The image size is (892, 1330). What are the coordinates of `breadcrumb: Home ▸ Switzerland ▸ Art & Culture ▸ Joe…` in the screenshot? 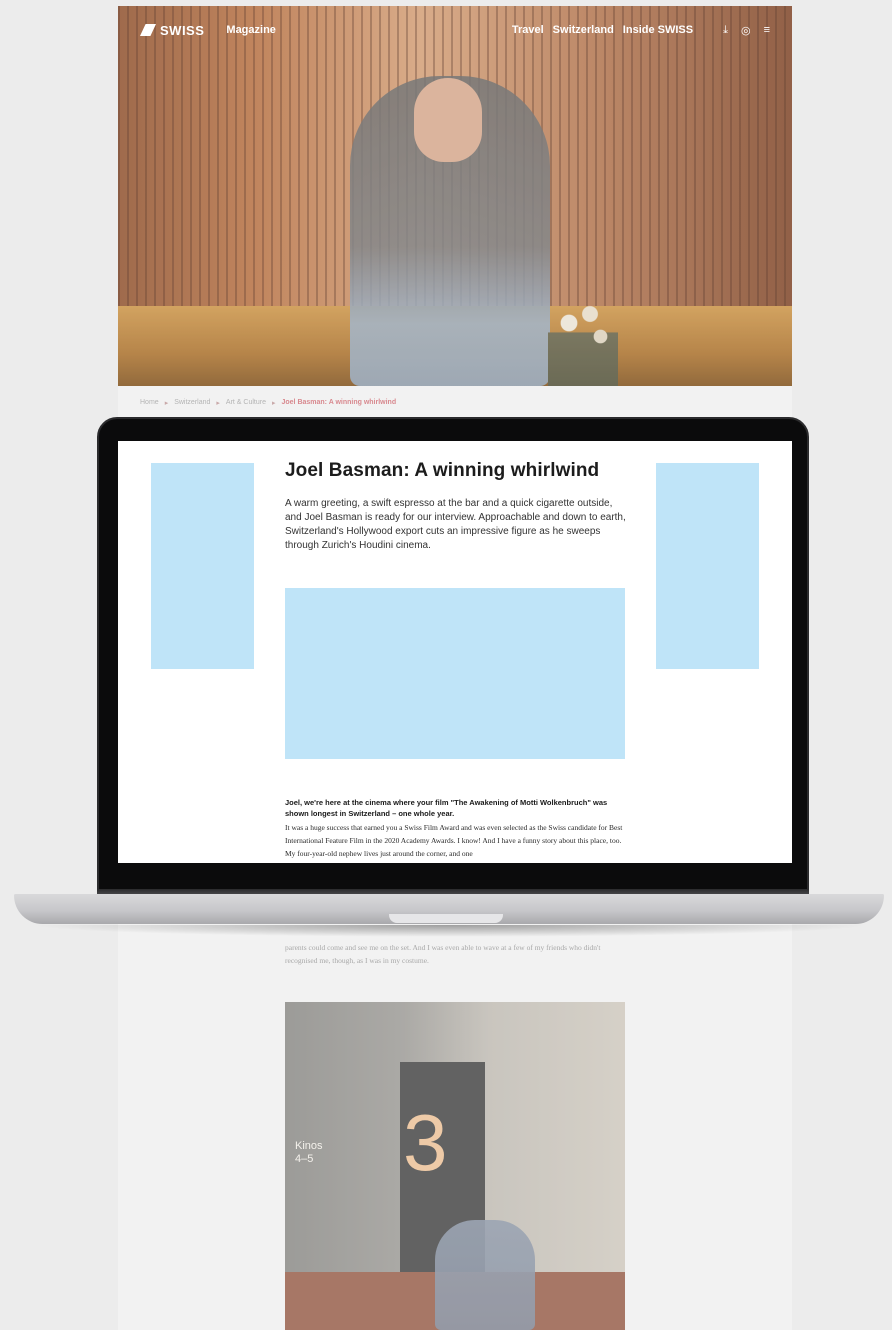 It's located at (268, 403).